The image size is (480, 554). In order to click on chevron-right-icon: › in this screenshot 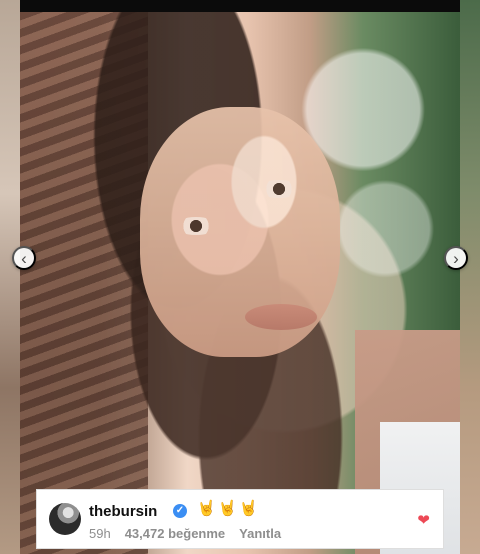, I will do `click(456, 258)`.